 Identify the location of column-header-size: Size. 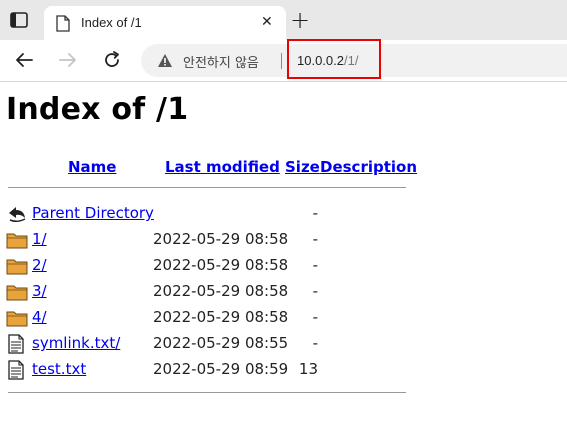
(302, 166).